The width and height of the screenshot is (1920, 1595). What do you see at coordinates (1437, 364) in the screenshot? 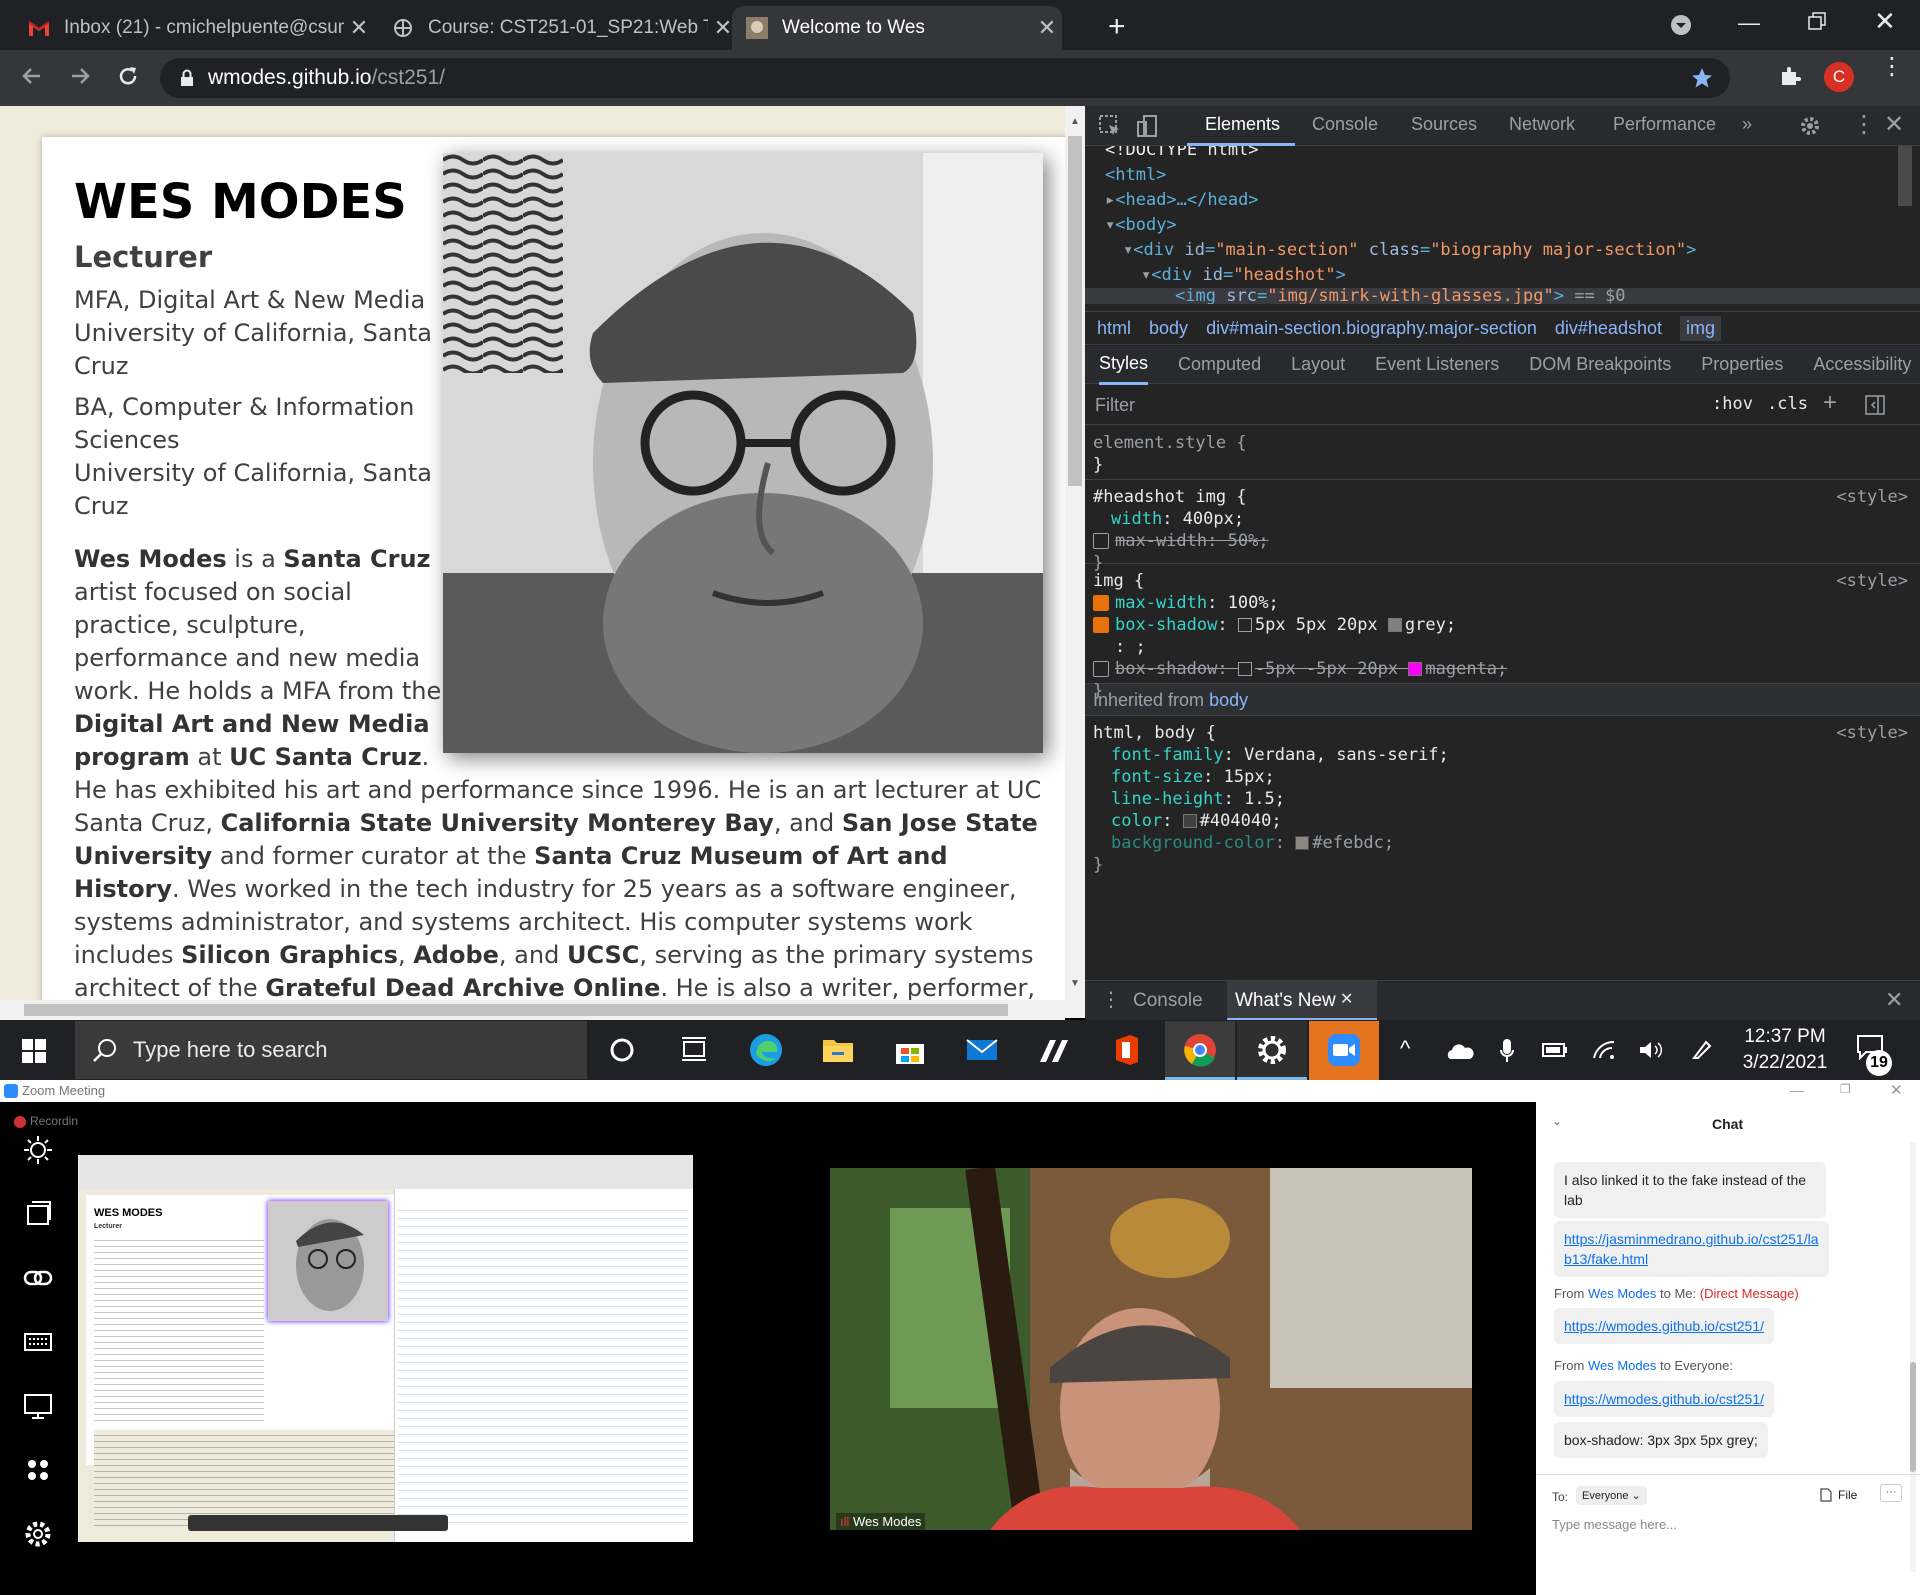
I see `tab-event-listeners: Event Listeners` at bounding box center [1437, 364].